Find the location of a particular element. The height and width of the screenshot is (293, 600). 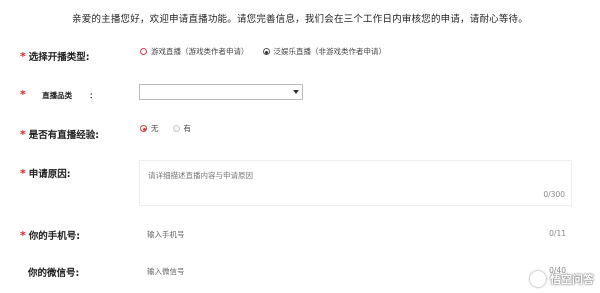

wechat-input: 输入微信号 0/40 is located at coordinates (355, 271).